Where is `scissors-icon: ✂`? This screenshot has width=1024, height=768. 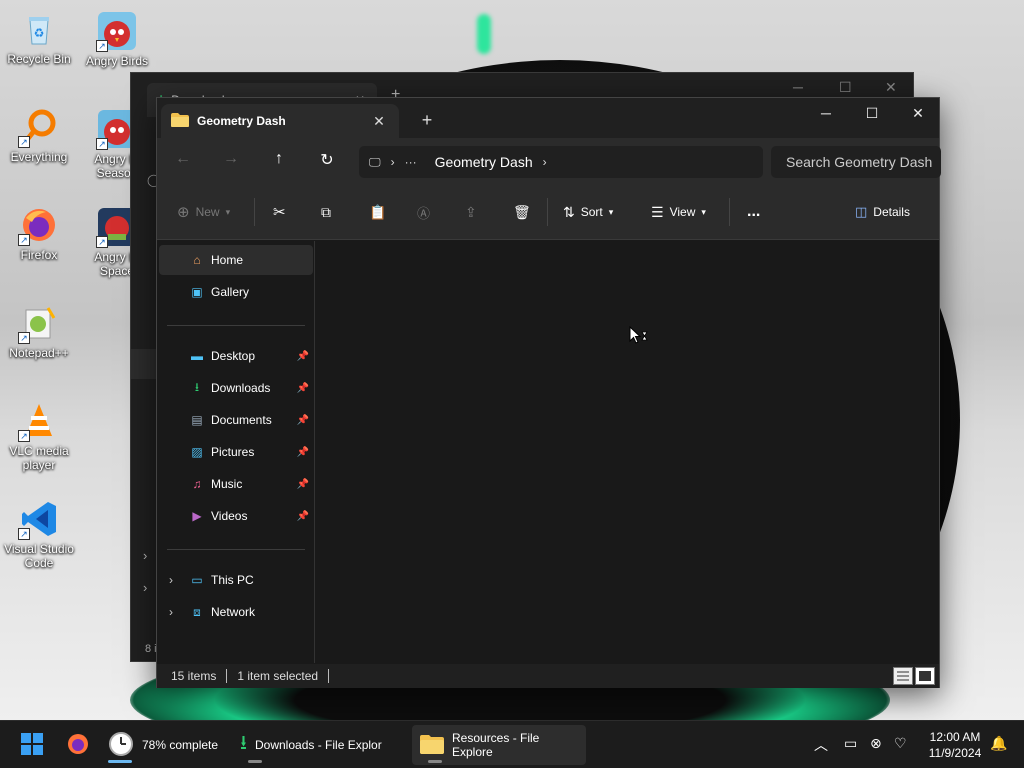
scissors-icon: ✂ is located at coordinates (279, 212).